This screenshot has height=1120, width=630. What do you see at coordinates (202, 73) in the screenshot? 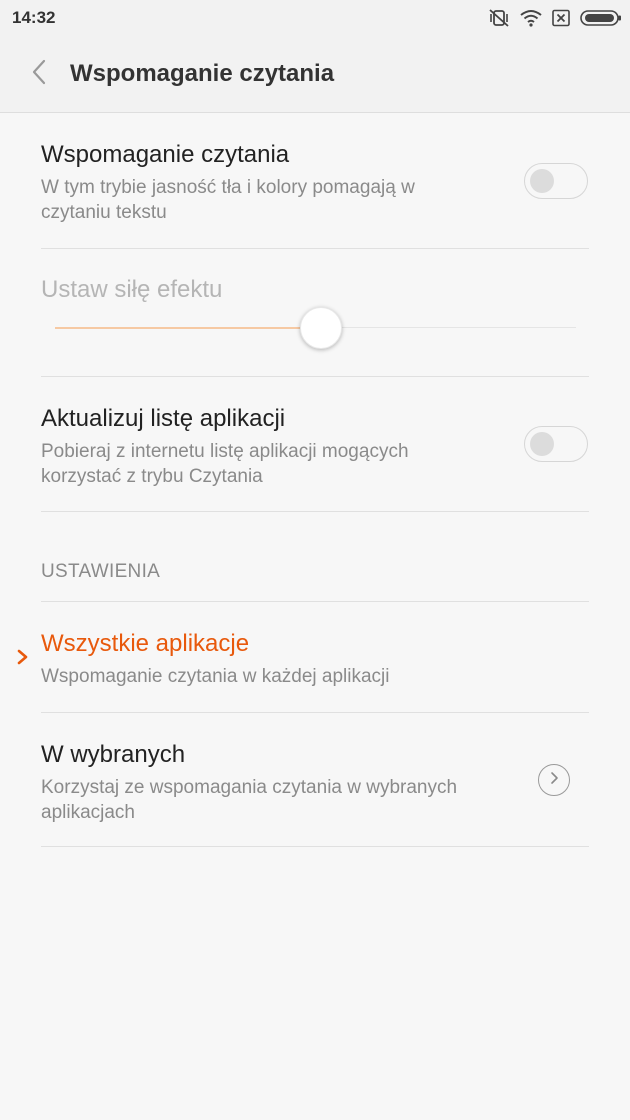
I see `page-title: Wspomaganie czytania` at bounding box center [202, 73].